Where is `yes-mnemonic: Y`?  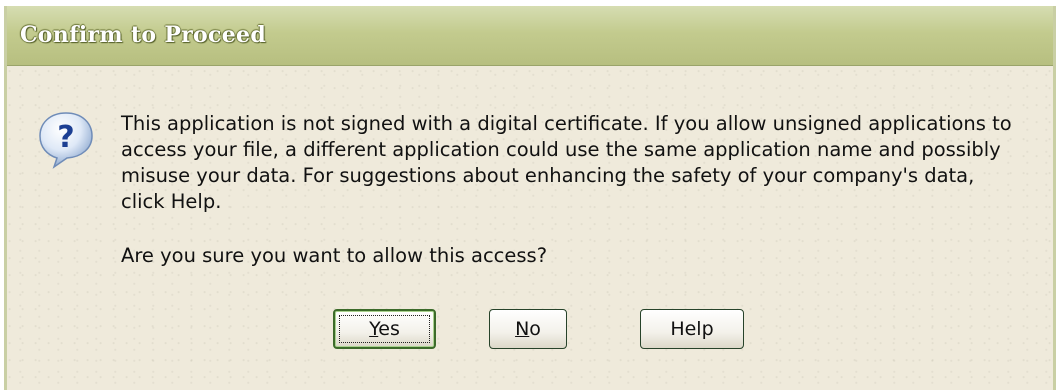
yes-mnemonic: Y is located at coordinates (374, 329).